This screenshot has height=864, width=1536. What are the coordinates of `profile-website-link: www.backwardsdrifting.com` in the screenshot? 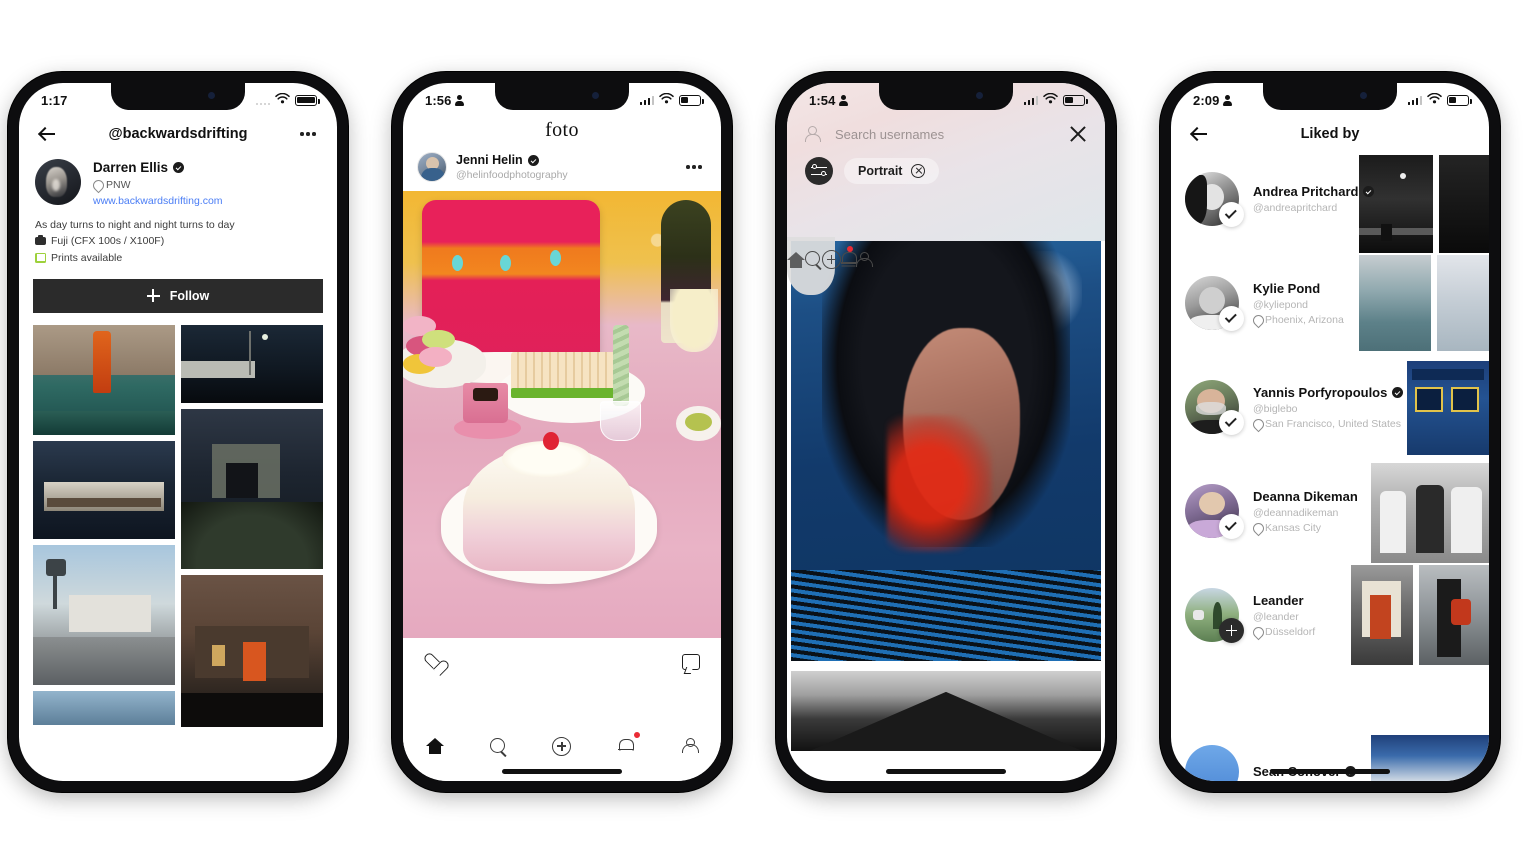 It's located at (158, 201).